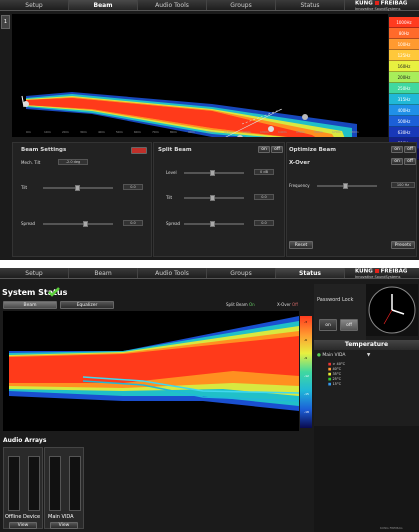 This screenshot has width=419, height=532. Describe the element at coordinates (73, 162) in the screenshot. I see `mech-tilt-value: -2.0 deg` at that location.